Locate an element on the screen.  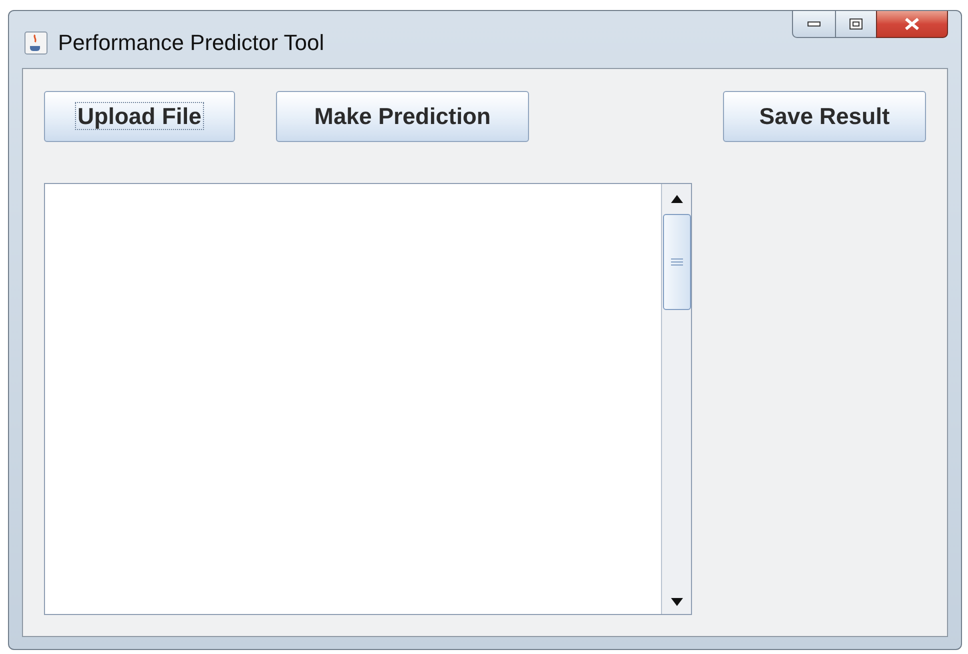
scroll-thumb is located at coordinates (676, 262).